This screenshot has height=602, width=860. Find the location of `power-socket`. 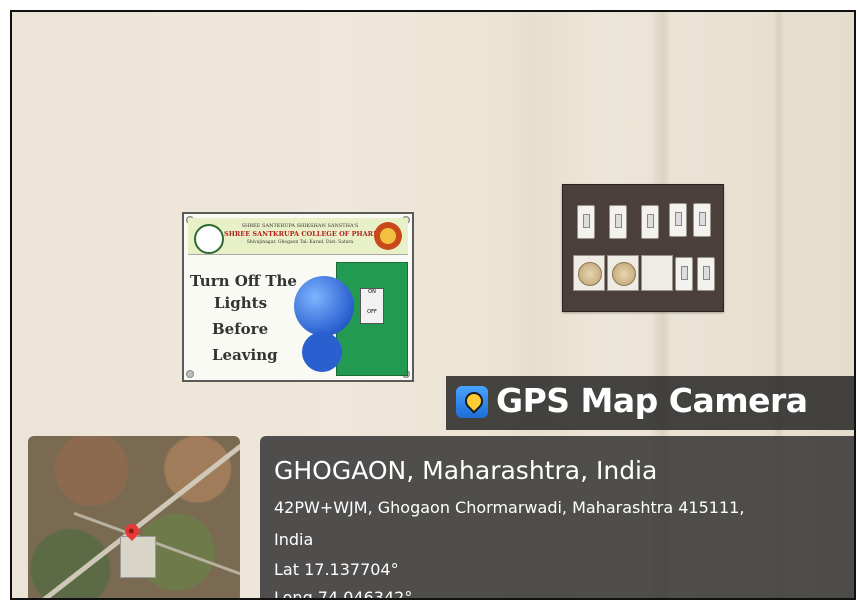

power-socket is located at coordinates (657, 273).